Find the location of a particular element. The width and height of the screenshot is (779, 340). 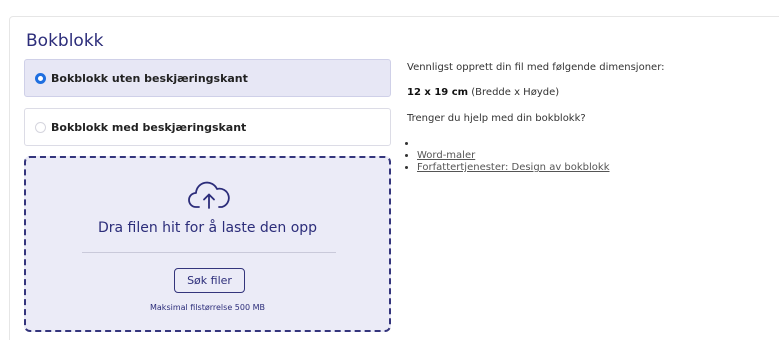

option-with-bleed: Bokblokk med beskjæringskant is located at coordinates (207, 127).